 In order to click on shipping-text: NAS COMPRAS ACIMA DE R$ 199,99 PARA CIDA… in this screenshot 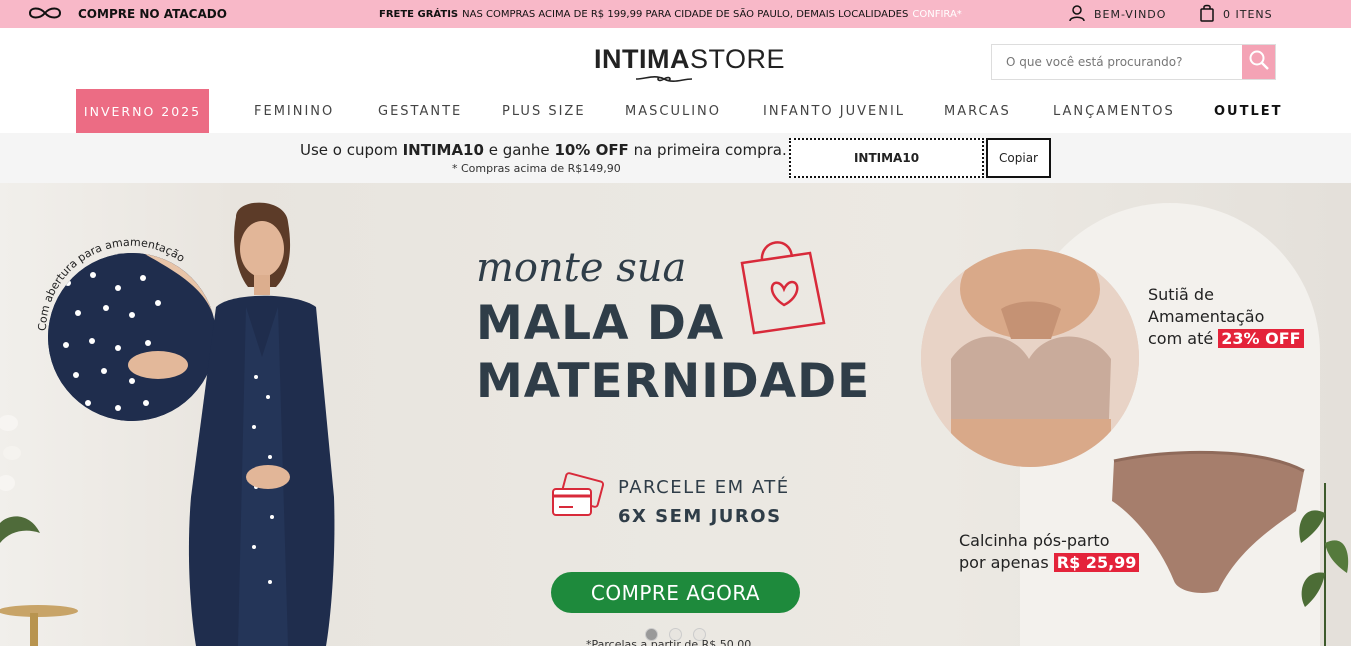, I will do `click(685, 14)`.